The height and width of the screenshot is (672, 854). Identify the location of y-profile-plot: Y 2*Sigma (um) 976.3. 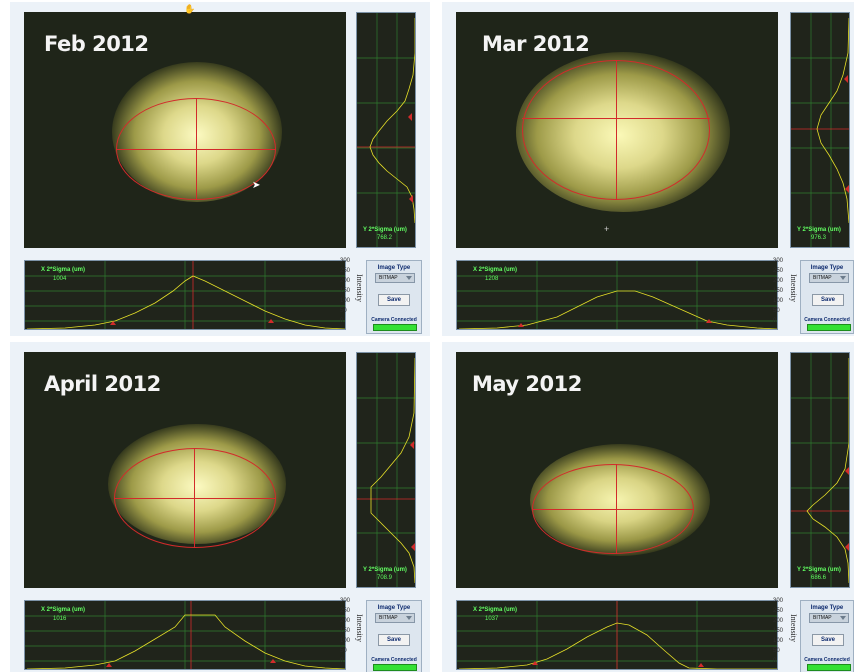
(820, 130).